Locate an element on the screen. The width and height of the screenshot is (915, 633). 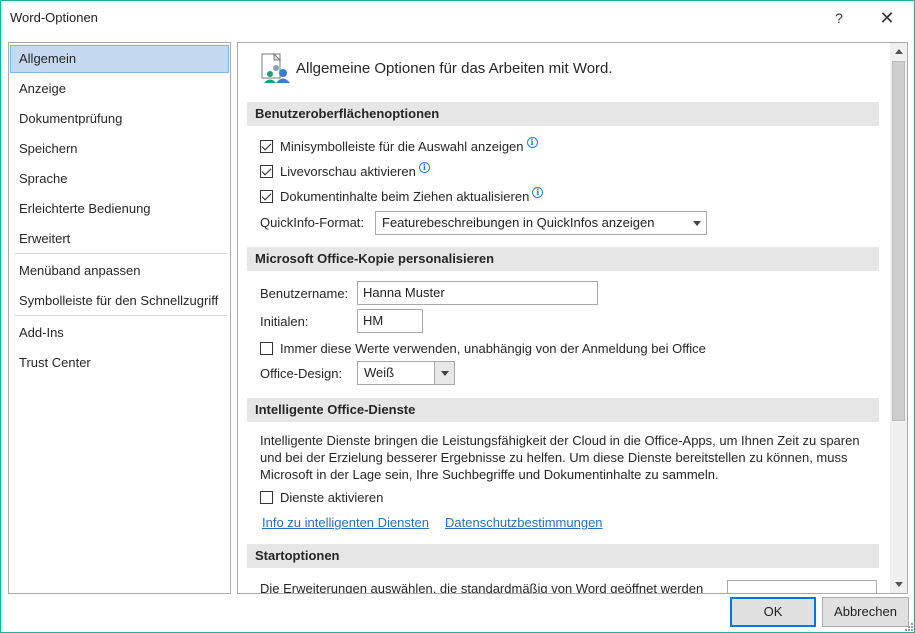
sidebar-item-menueband-anpassen: Menüband anpassen is located at coordinates (119, 271).